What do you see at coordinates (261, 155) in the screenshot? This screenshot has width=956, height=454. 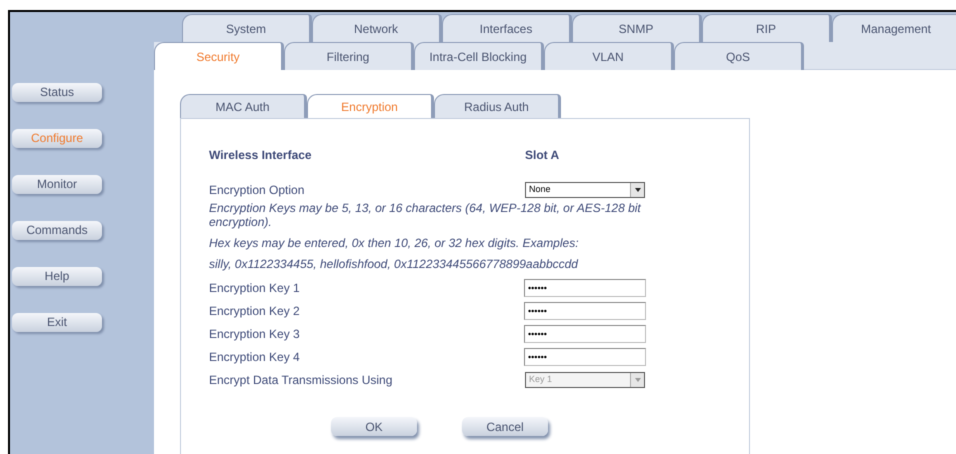 I see `form-label: Wireless Interface` at bounding box center [261, 155].